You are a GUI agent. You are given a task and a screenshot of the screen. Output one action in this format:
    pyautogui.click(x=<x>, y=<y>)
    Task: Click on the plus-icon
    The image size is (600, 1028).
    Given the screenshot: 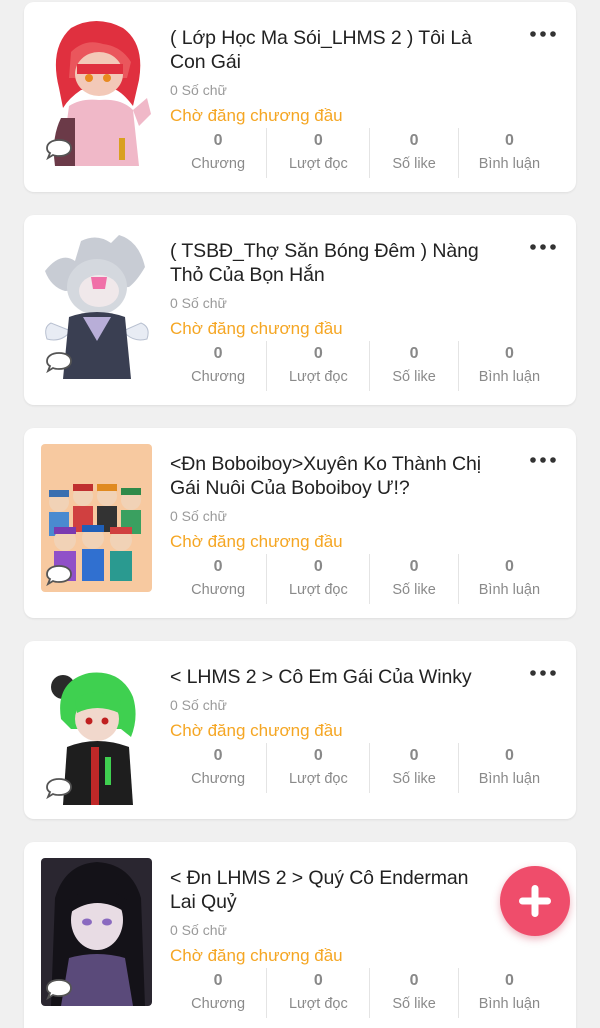 What is the action you would take?
    pyautogui.click(x=535, y=901)
    